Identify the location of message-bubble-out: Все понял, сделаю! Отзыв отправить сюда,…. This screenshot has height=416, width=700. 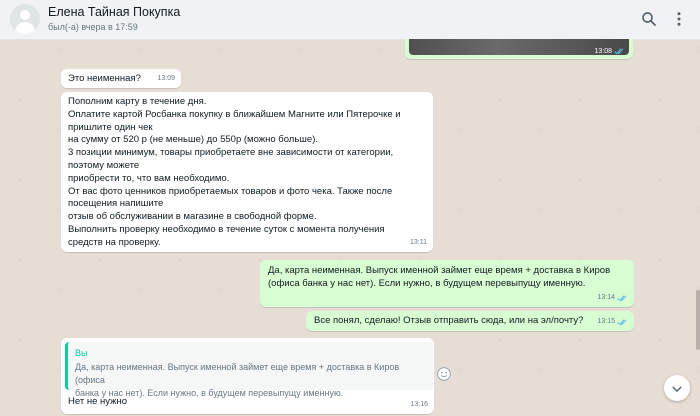
(470, 321).